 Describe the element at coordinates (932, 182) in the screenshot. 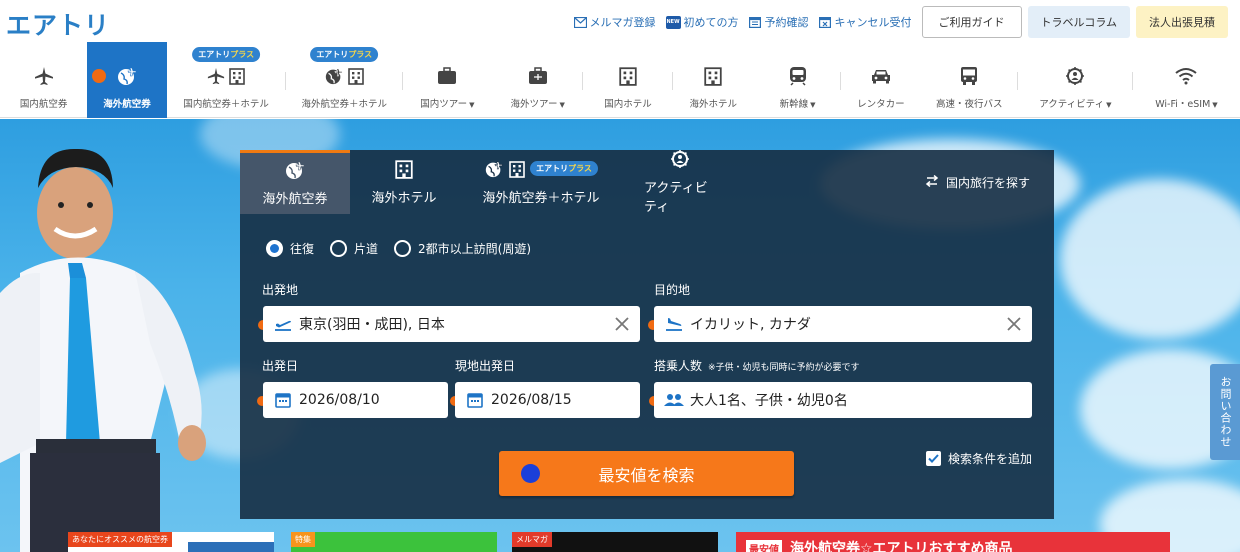

I see `swap-arrows-icon` at that location.